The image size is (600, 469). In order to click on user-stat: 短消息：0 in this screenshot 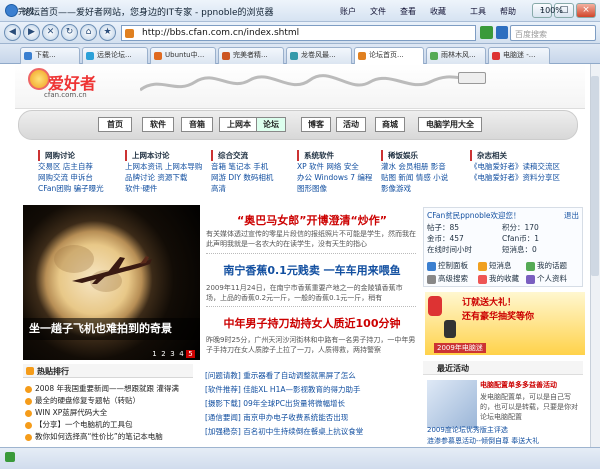, I will do `click(519, 249)`.